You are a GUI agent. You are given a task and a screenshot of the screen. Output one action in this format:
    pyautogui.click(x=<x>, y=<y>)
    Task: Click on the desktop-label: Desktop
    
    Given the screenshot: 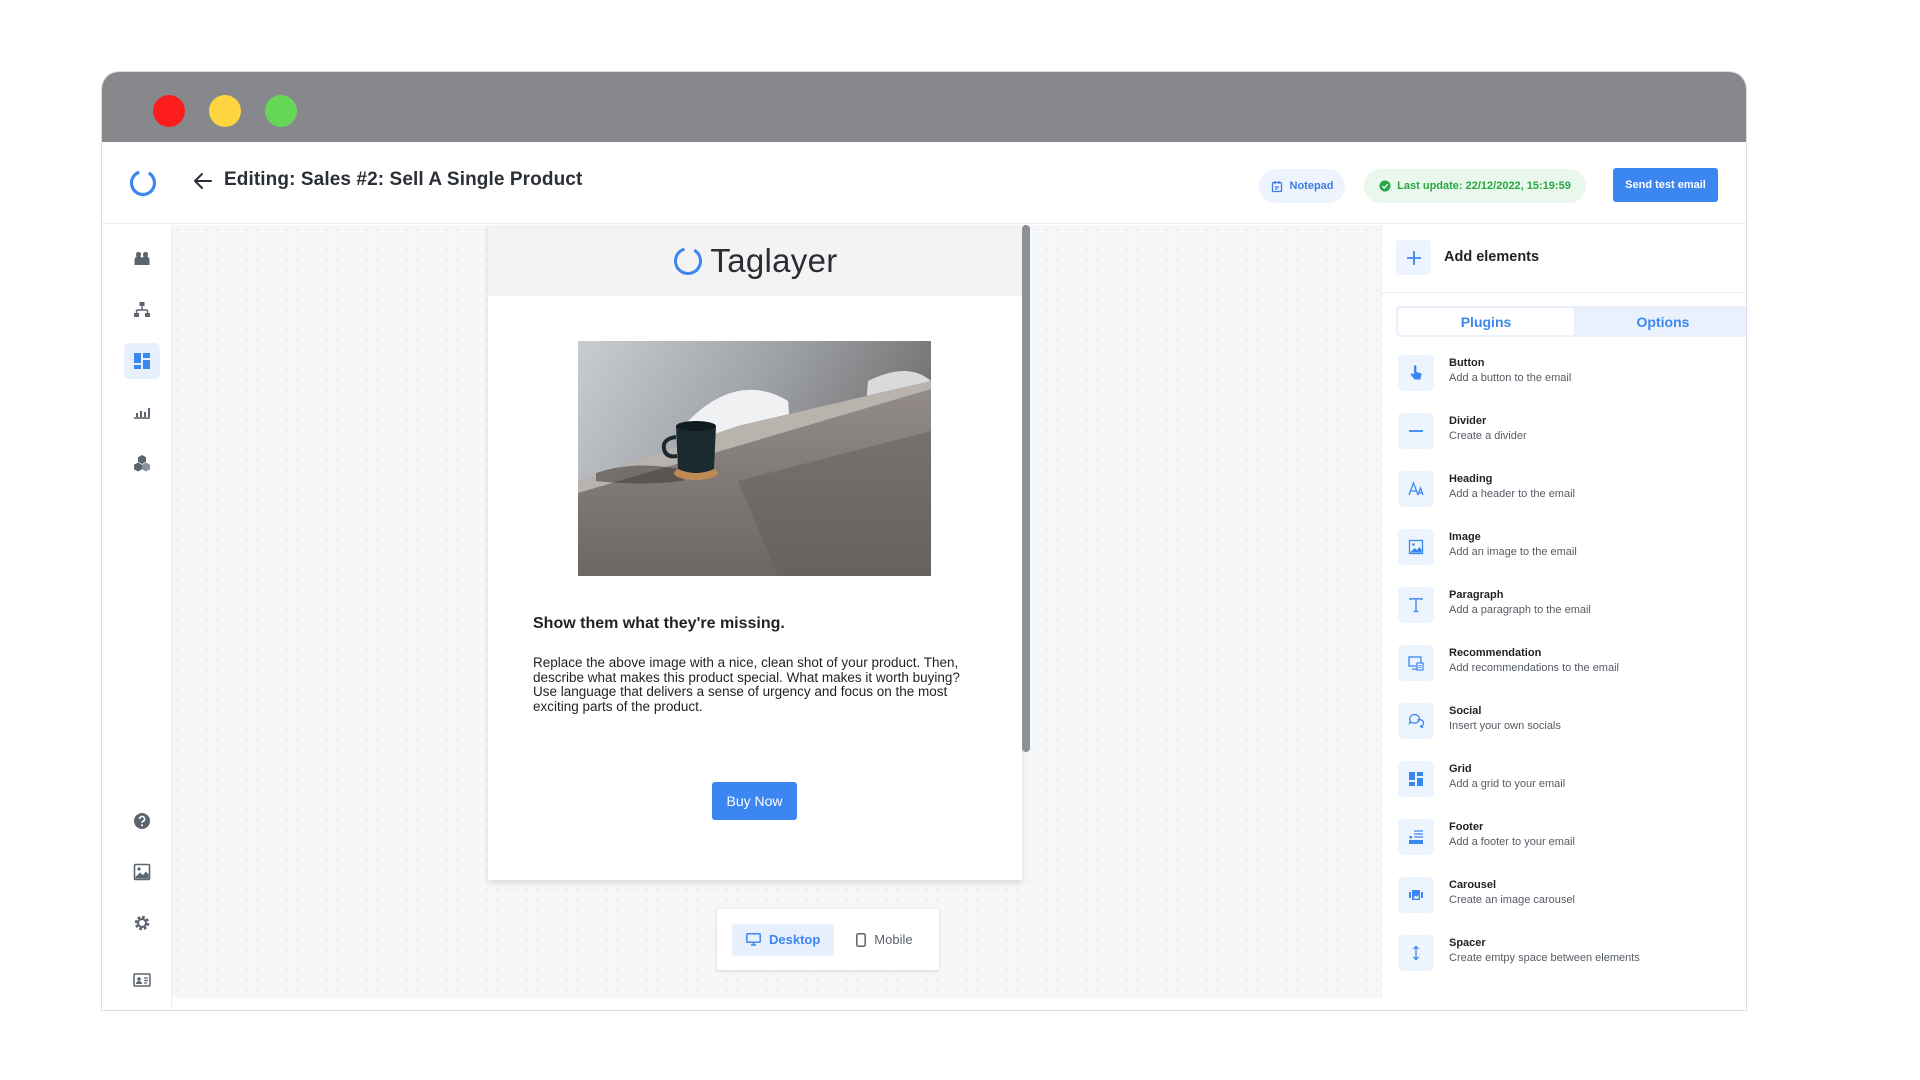 What is the action you would take?
    pyautogui.click(x=795, y=939)
    